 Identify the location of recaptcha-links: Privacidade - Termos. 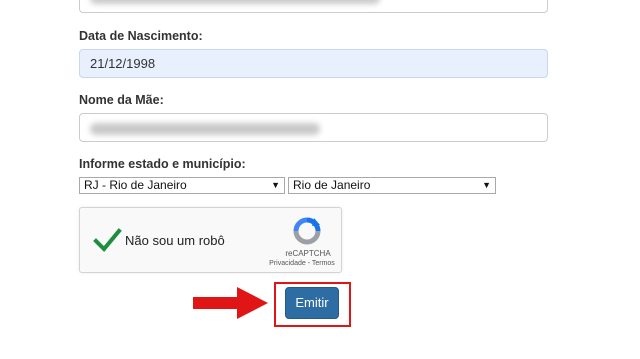
(302, 263).